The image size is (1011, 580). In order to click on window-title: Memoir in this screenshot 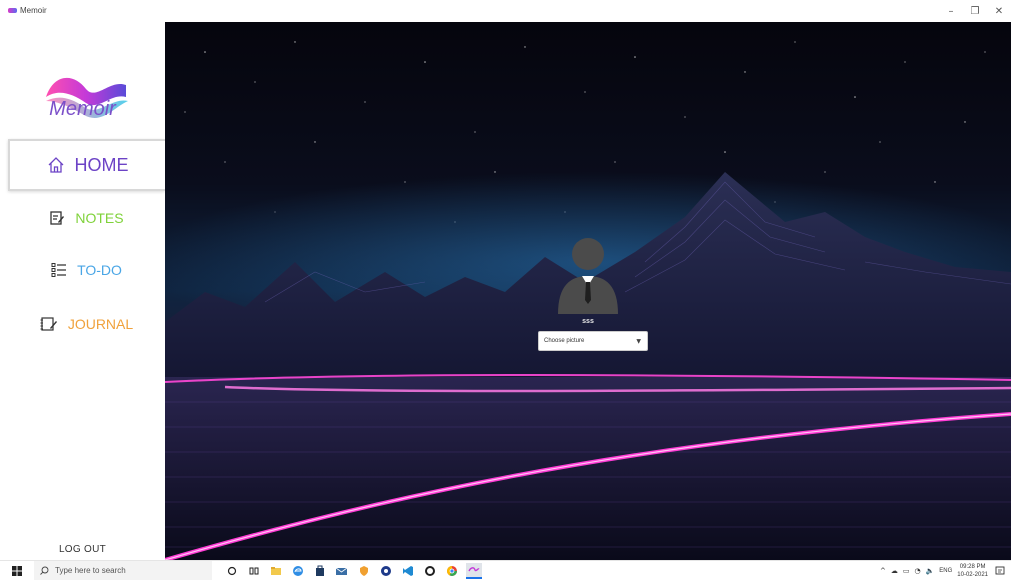, I will do `click(33, 10)`.